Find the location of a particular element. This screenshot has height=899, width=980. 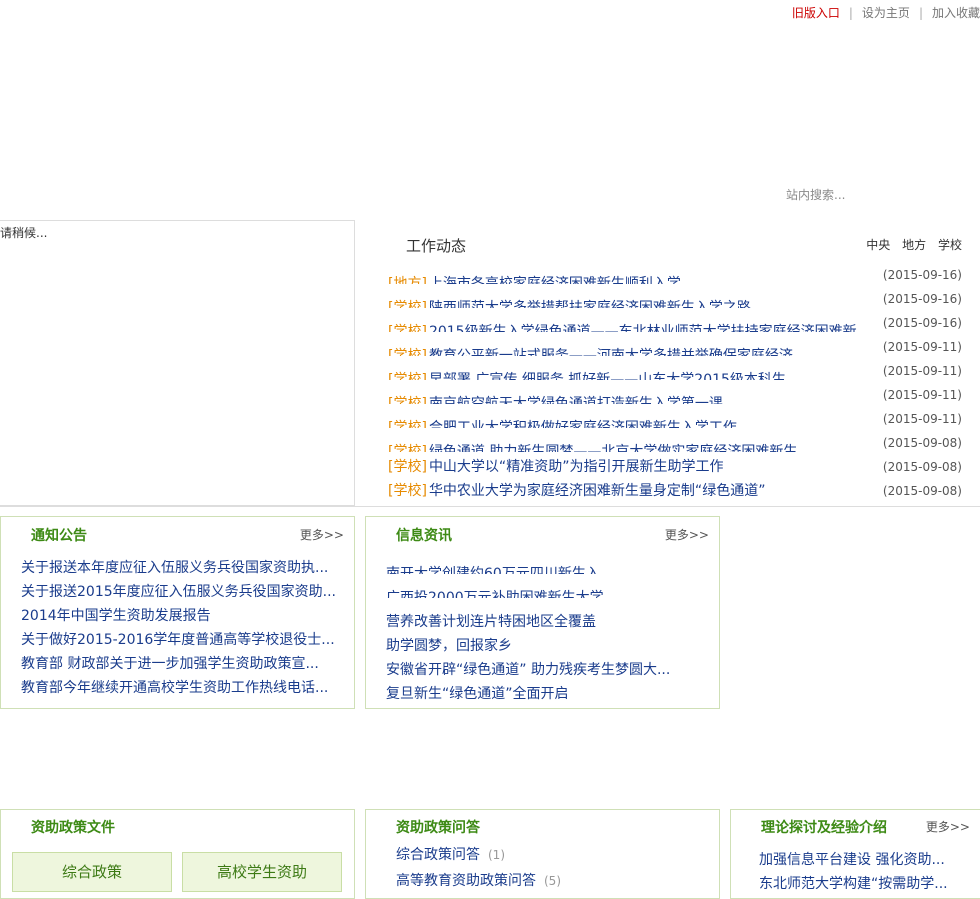

policy-files-panel: 资助政策文件 综合政策 高校学生资助 is located at coordinates (177, 854).